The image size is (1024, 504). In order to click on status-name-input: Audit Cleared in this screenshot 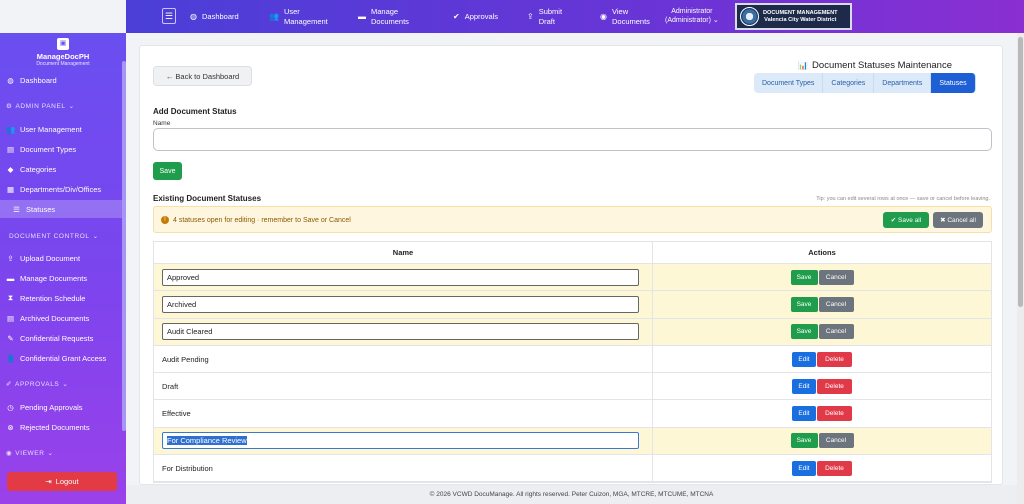, I will do `click(400, 332)`.